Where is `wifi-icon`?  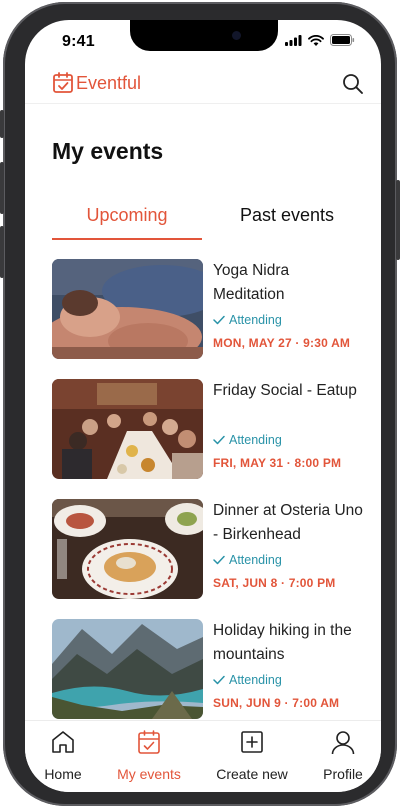 wifi-icon is located at coordinates (316, 40).